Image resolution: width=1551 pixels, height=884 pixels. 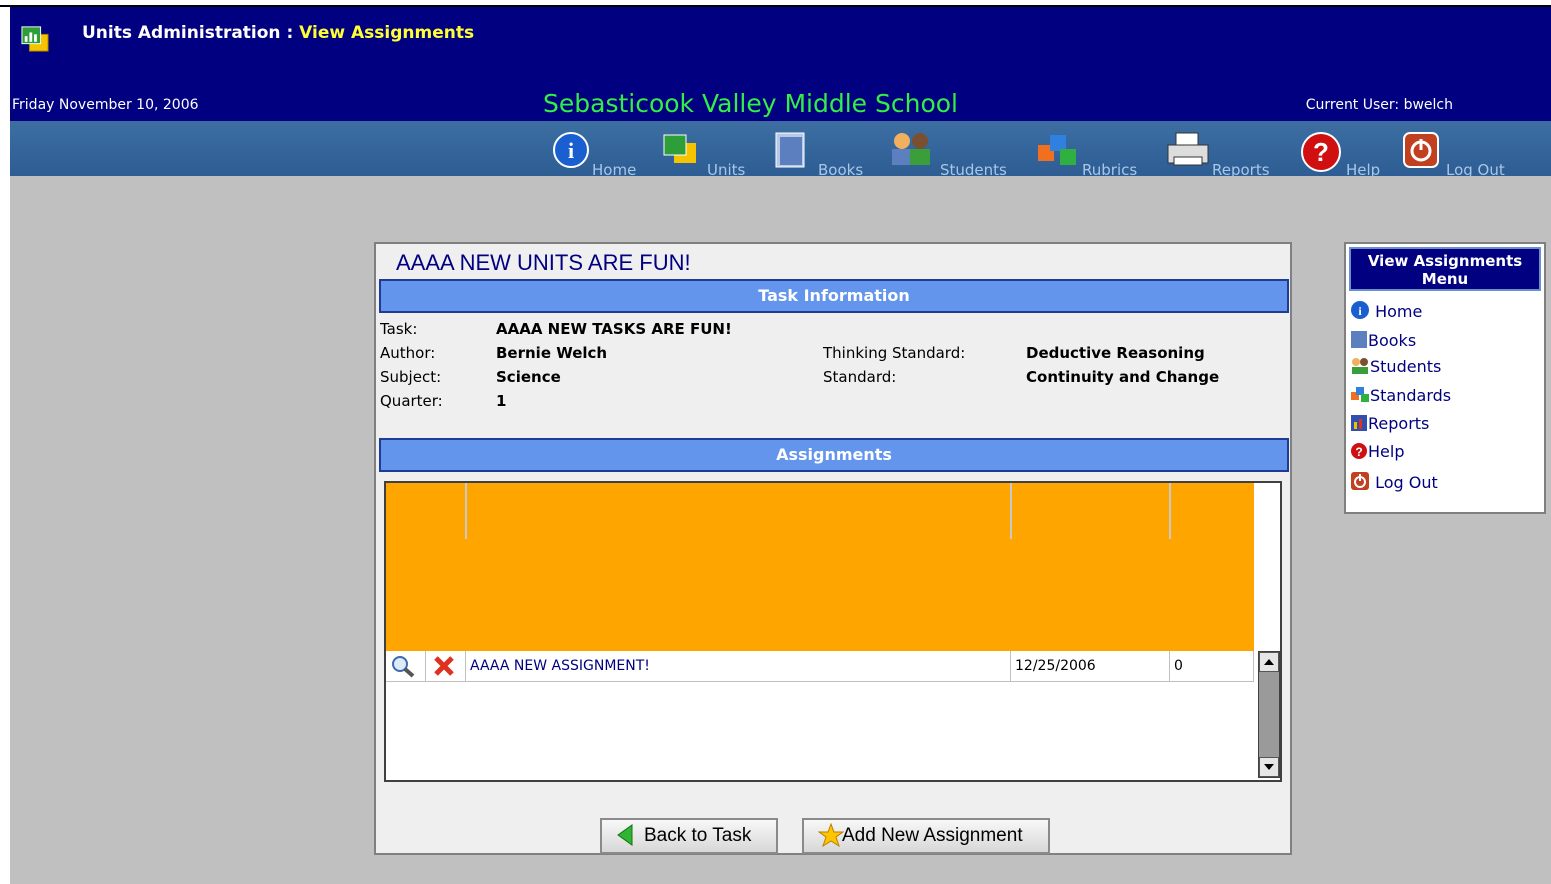 What do you see at coordinates (552, 353) in the screenshot?
I see `author-value: Bernie Welch` at bounding box center [552, 353].